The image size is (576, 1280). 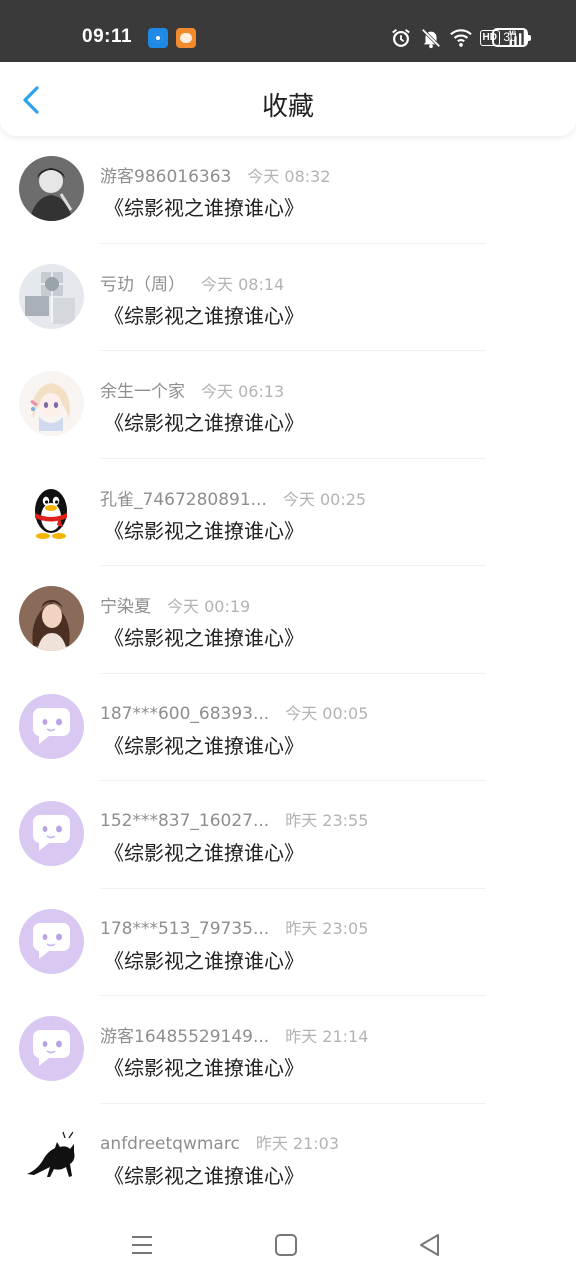 I want to click on username: 亏玏（周）, so click(x=142, y=282).